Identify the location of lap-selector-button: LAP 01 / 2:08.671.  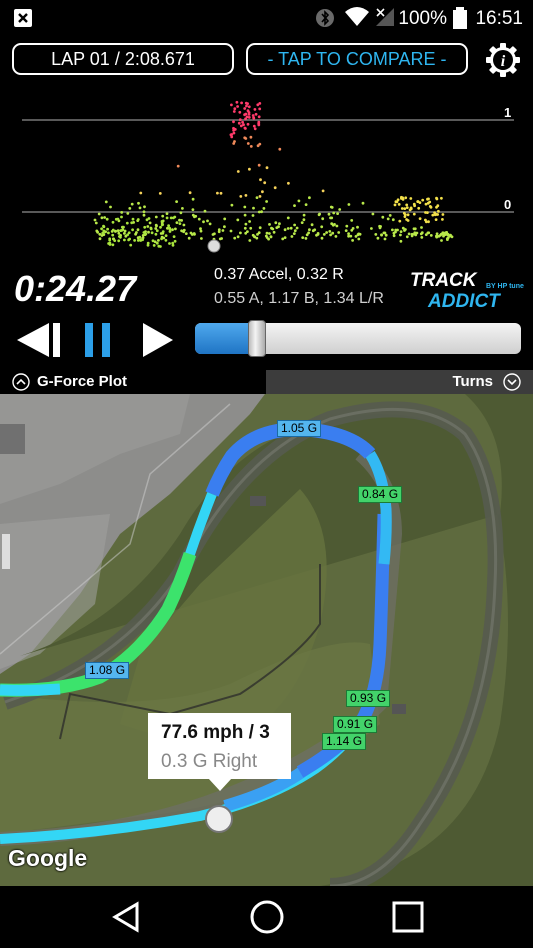
(123, 59).